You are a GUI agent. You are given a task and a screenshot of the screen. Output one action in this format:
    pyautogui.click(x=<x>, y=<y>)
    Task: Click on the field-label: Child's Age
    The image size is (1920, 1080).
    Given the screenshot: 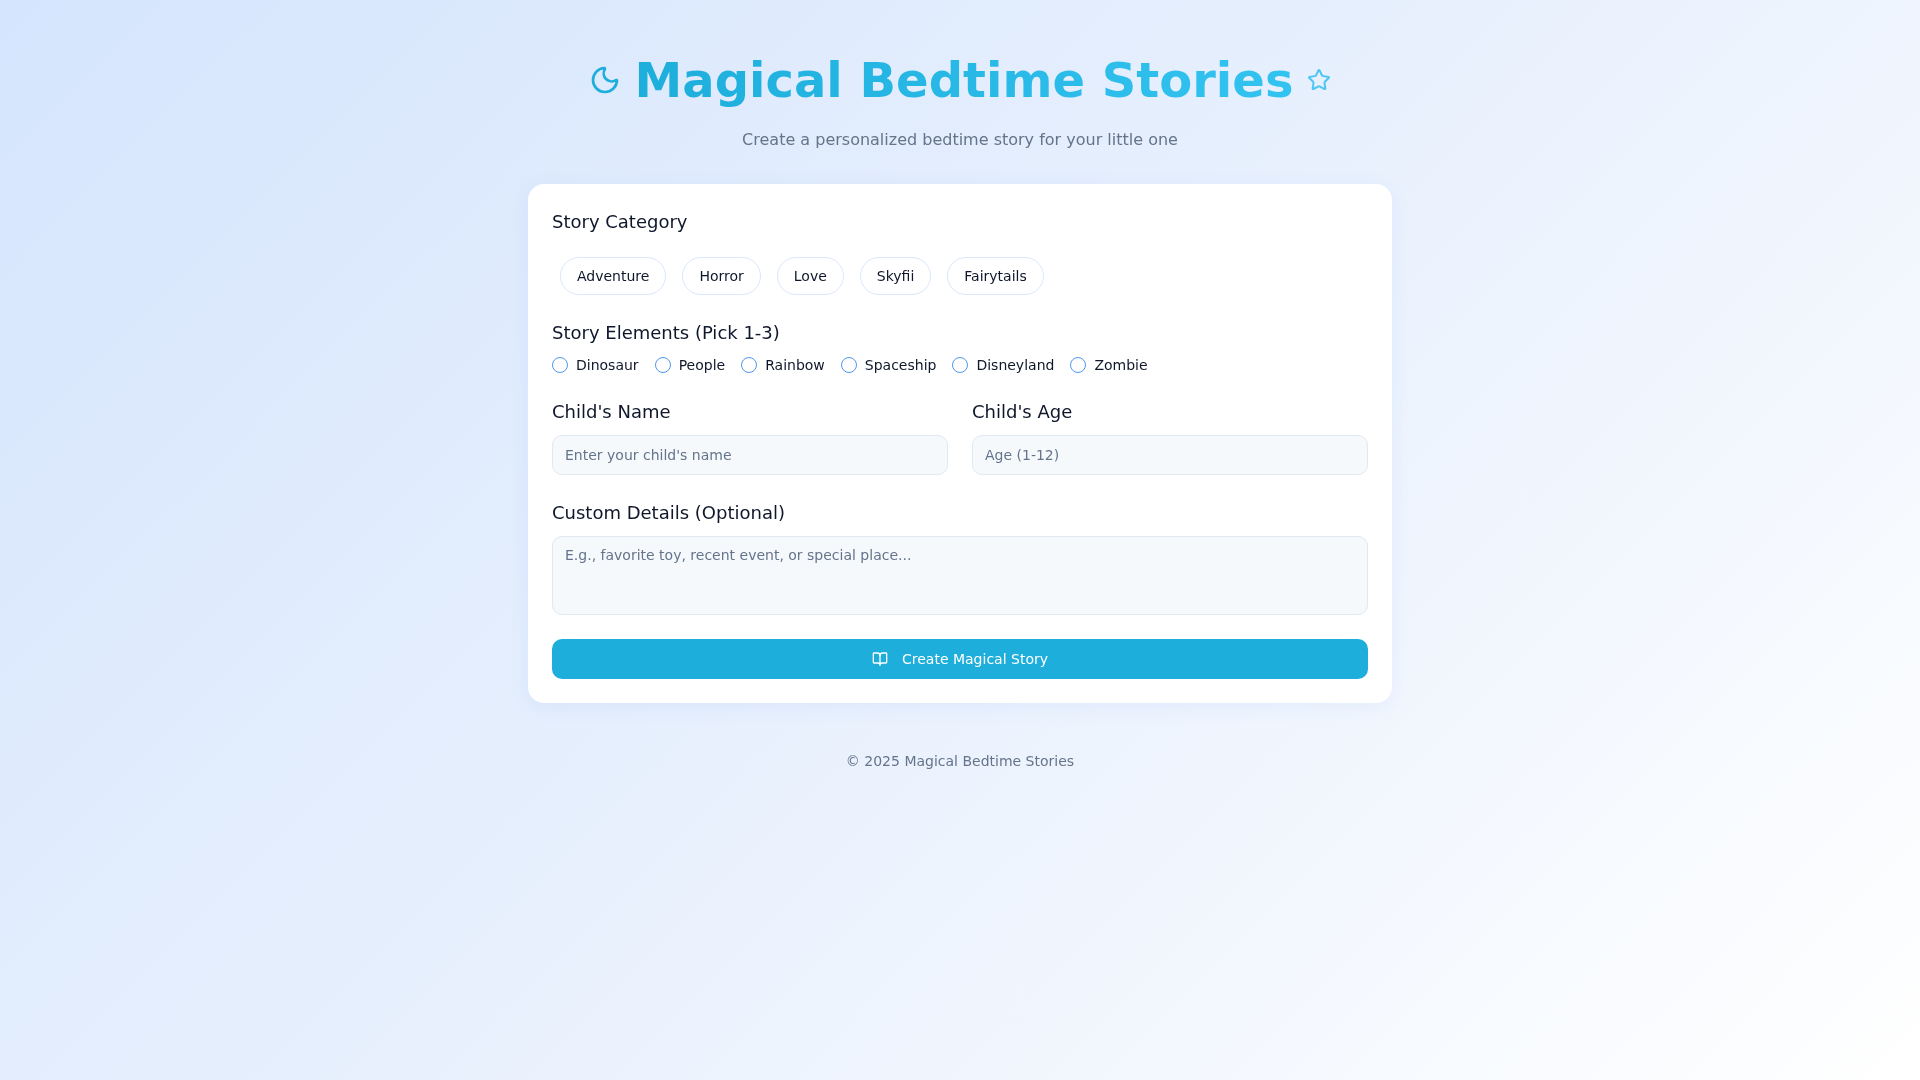 What is the action you would take?
    pyautogui.click(x=1023, y=412)
    